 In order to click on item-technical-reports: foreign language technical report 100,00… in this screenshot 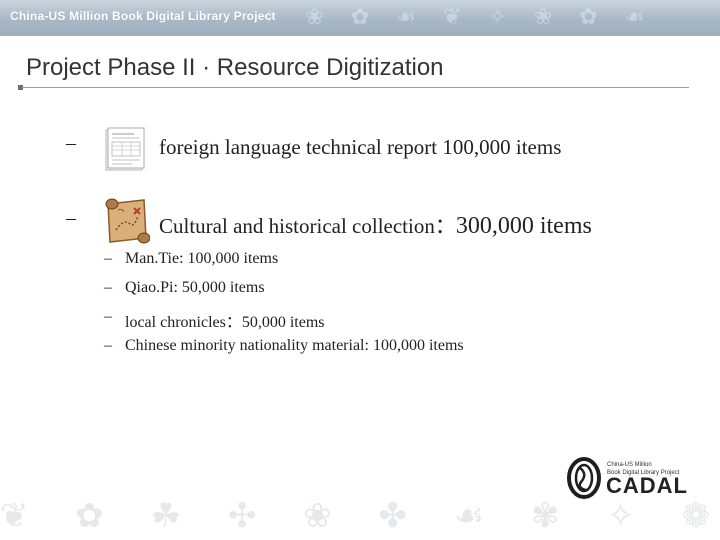, I will do `click(360, 147)`.